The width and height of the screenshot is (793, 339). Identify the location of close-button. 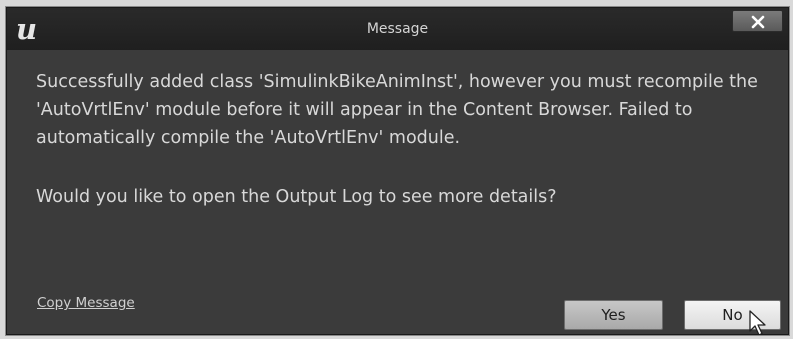
(757, 21).